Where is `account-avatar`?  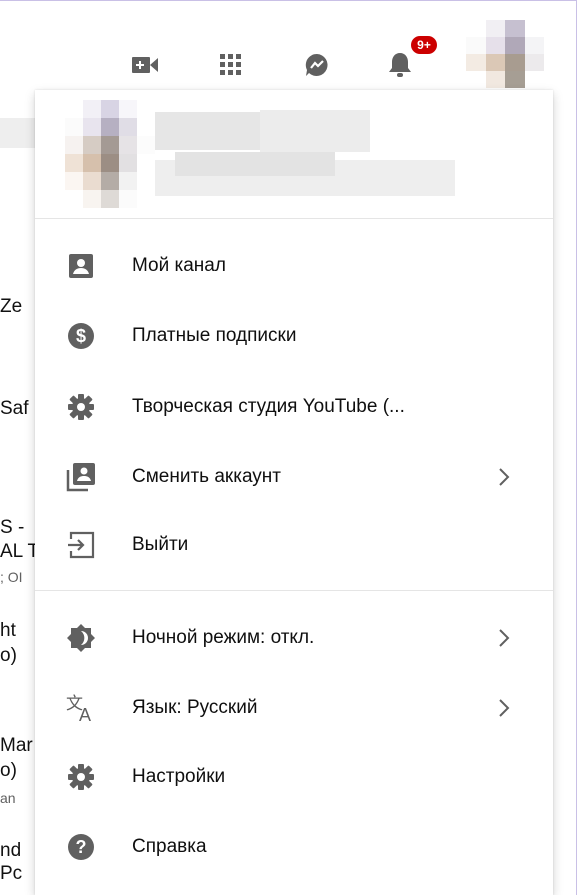 account-avatar is located at coordinates (110, 154).